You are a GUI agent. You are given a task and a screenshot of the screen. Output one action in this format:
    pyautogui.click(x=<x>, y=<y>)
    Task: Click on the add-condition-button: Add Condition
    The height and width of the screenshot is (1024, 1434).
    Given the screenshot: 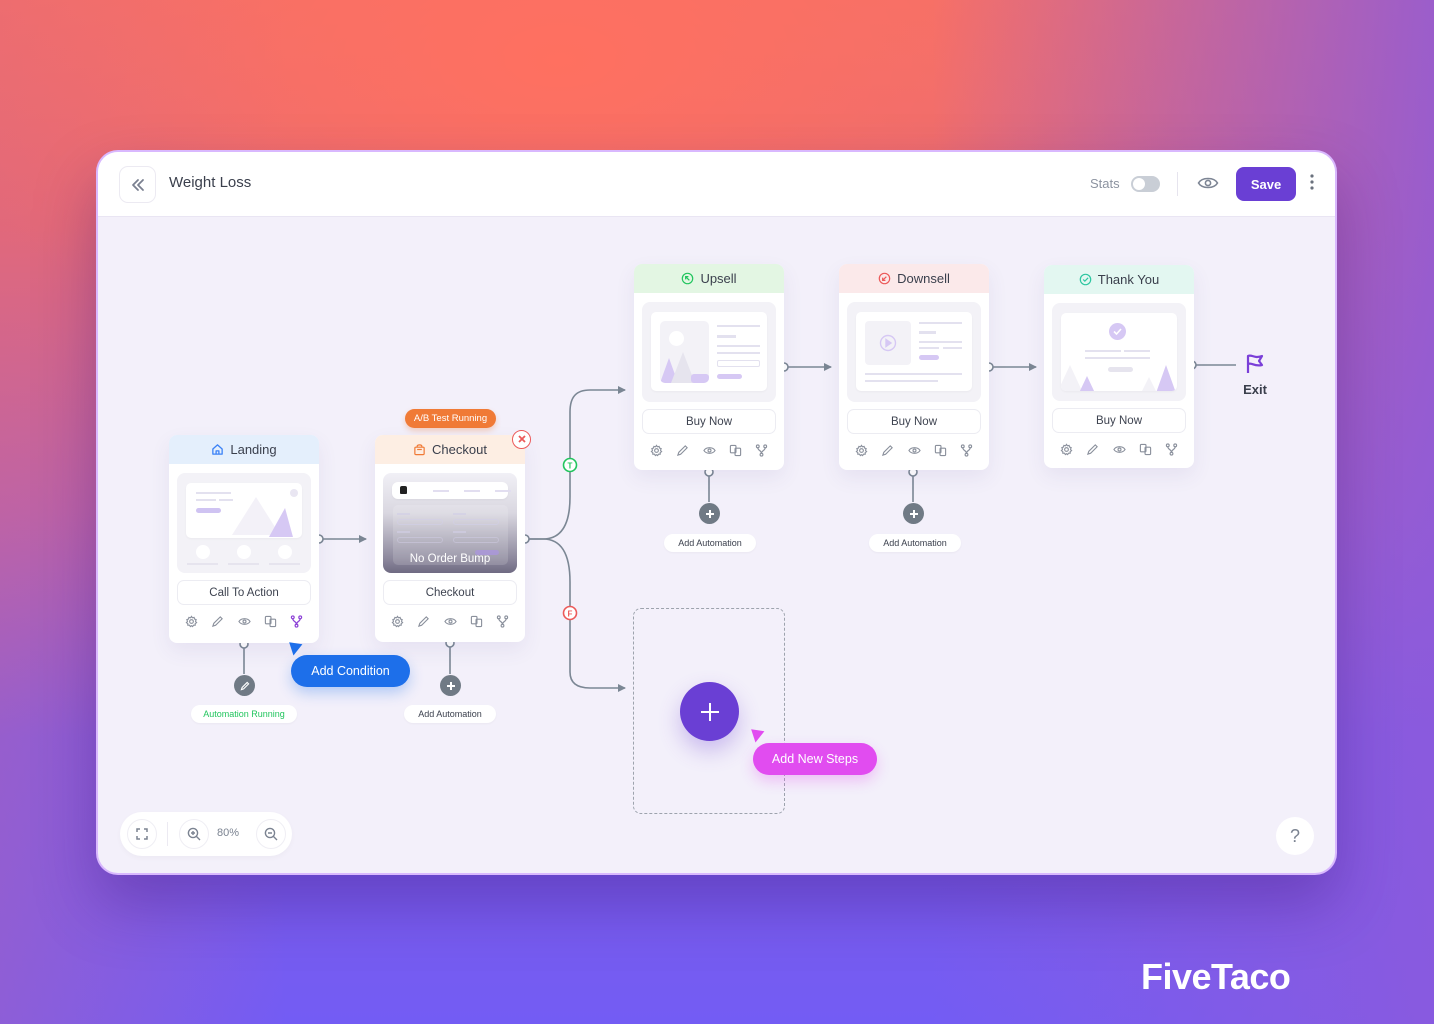 What is the action you would take?
    pyautogui.click(x=350, y=671)
    